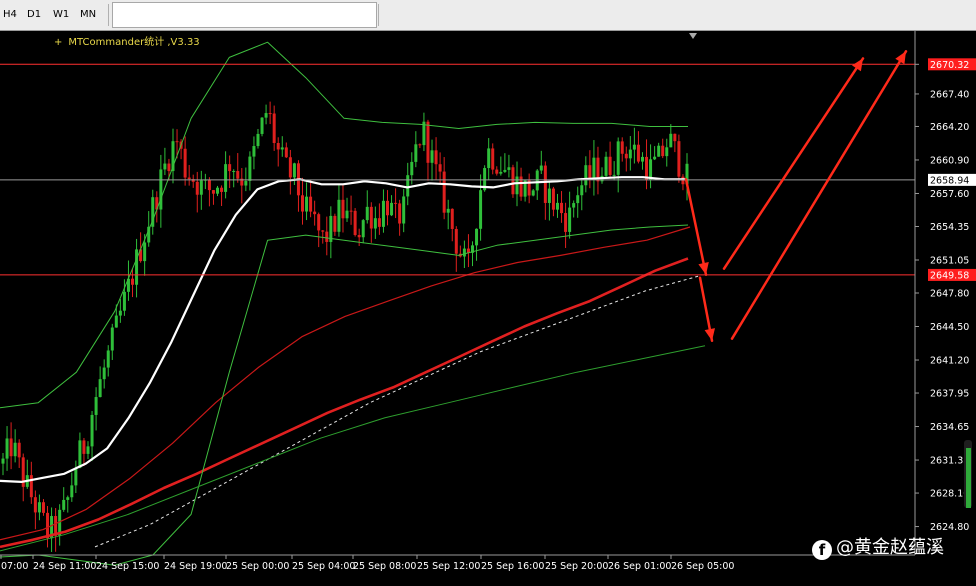  I want to click on toolbar-divider, so click(378, 15).